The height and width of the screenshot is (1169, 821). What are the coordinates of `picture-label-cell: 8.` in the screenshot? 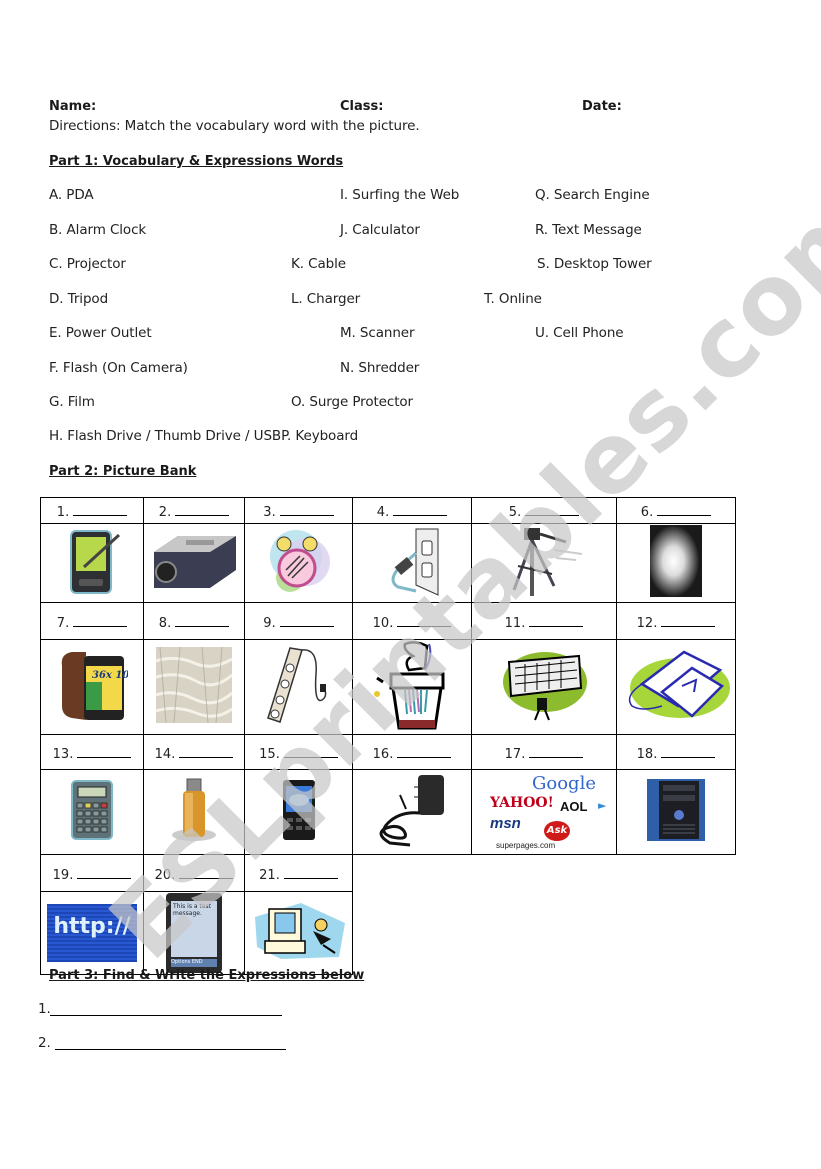 It's located at (194, 621).